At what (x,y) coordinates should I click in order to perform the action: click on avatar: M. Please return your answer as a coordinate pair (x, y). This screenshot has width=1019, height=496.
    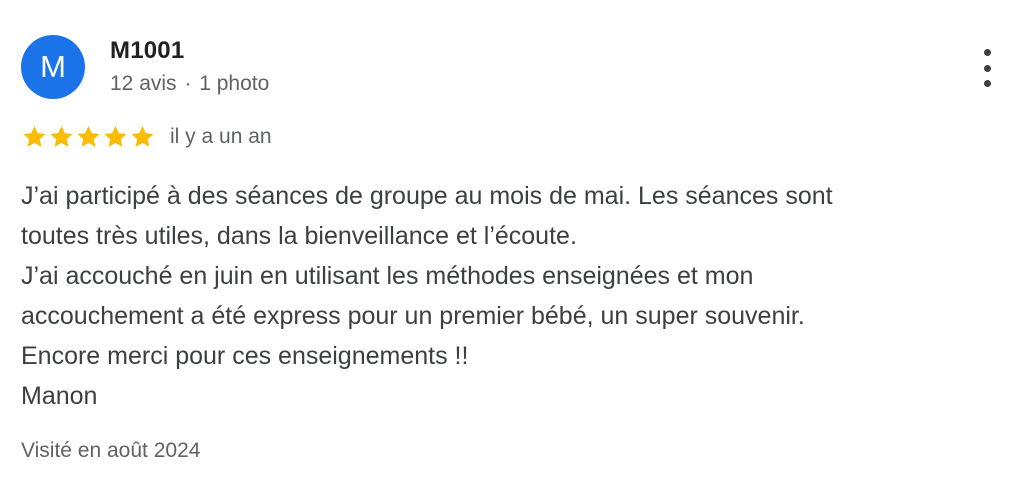
    Looking at the image, I should click on (53, 67).